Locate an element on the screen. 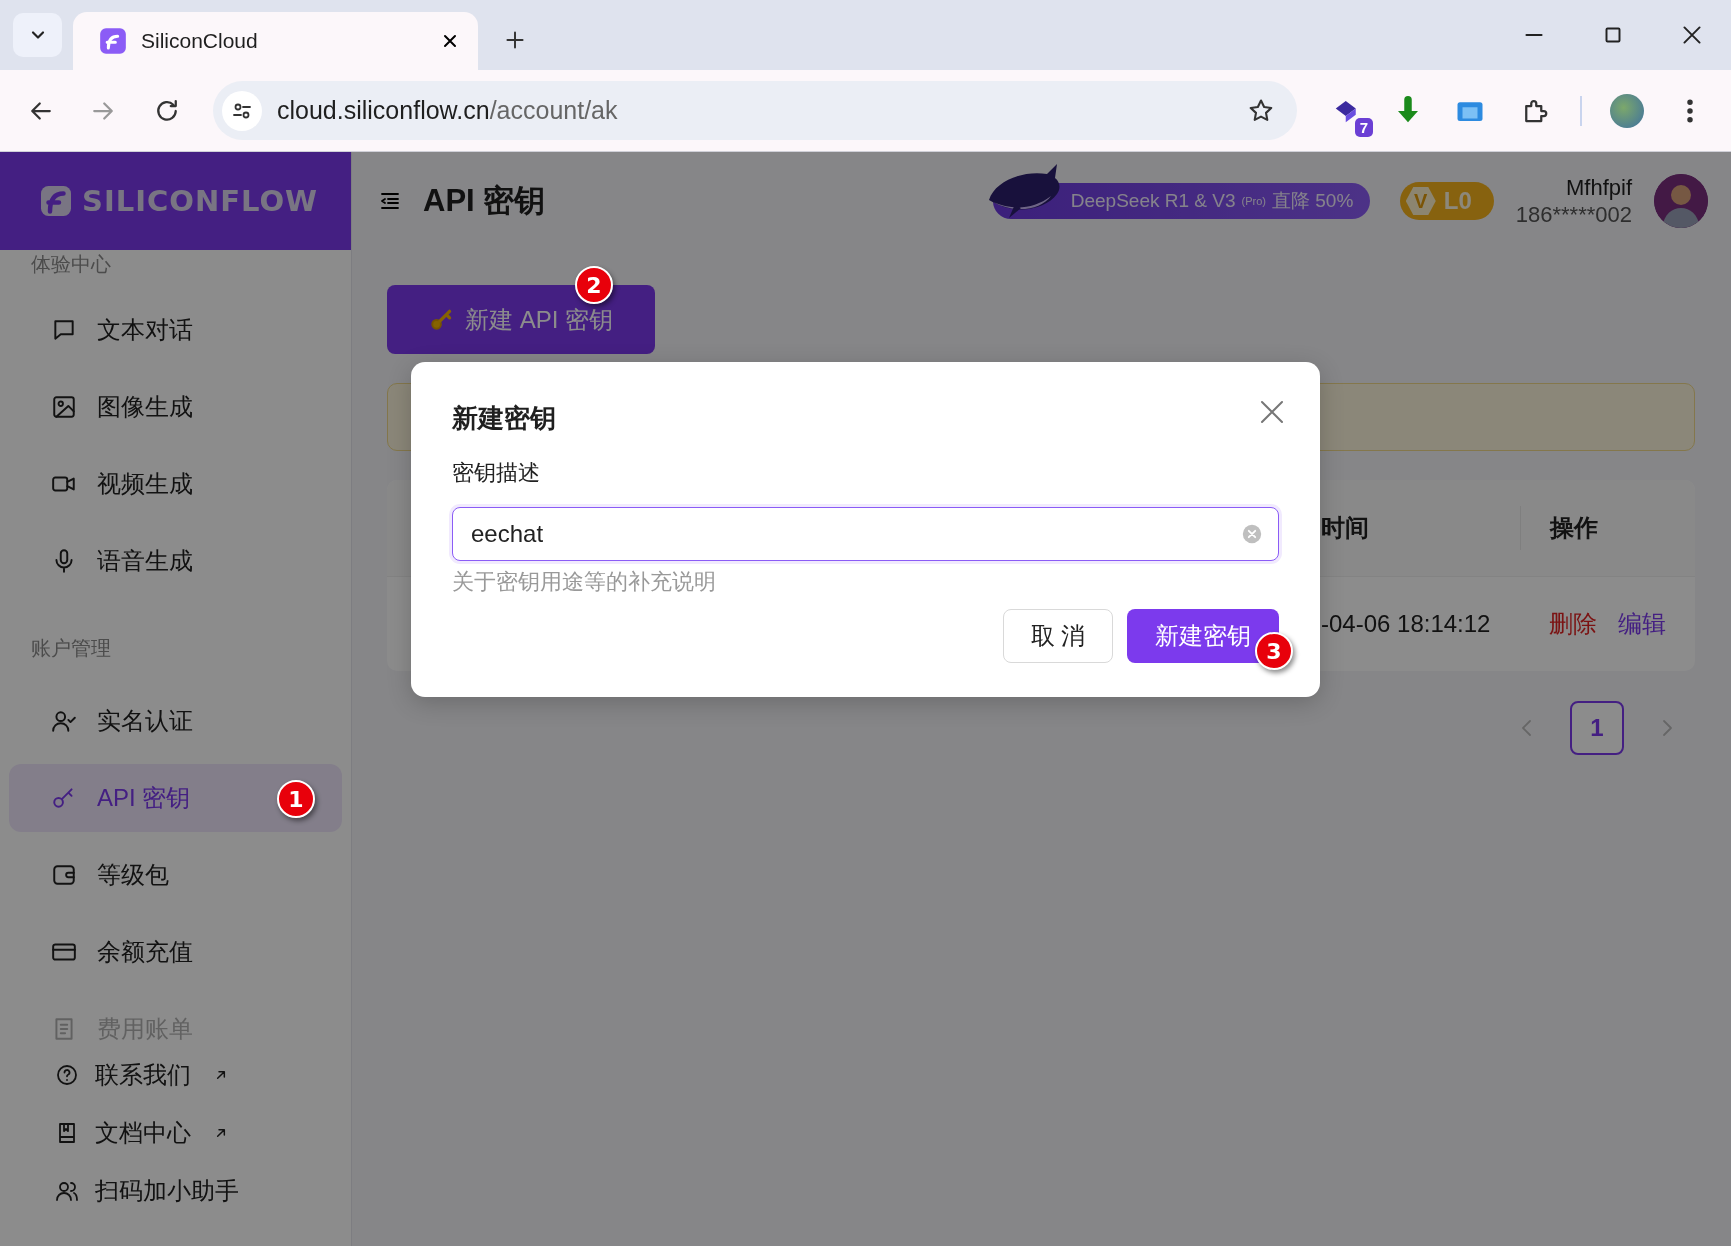  field-help-text: 关于密钥用途等的补充说明 is located at coordinates (584, 582).